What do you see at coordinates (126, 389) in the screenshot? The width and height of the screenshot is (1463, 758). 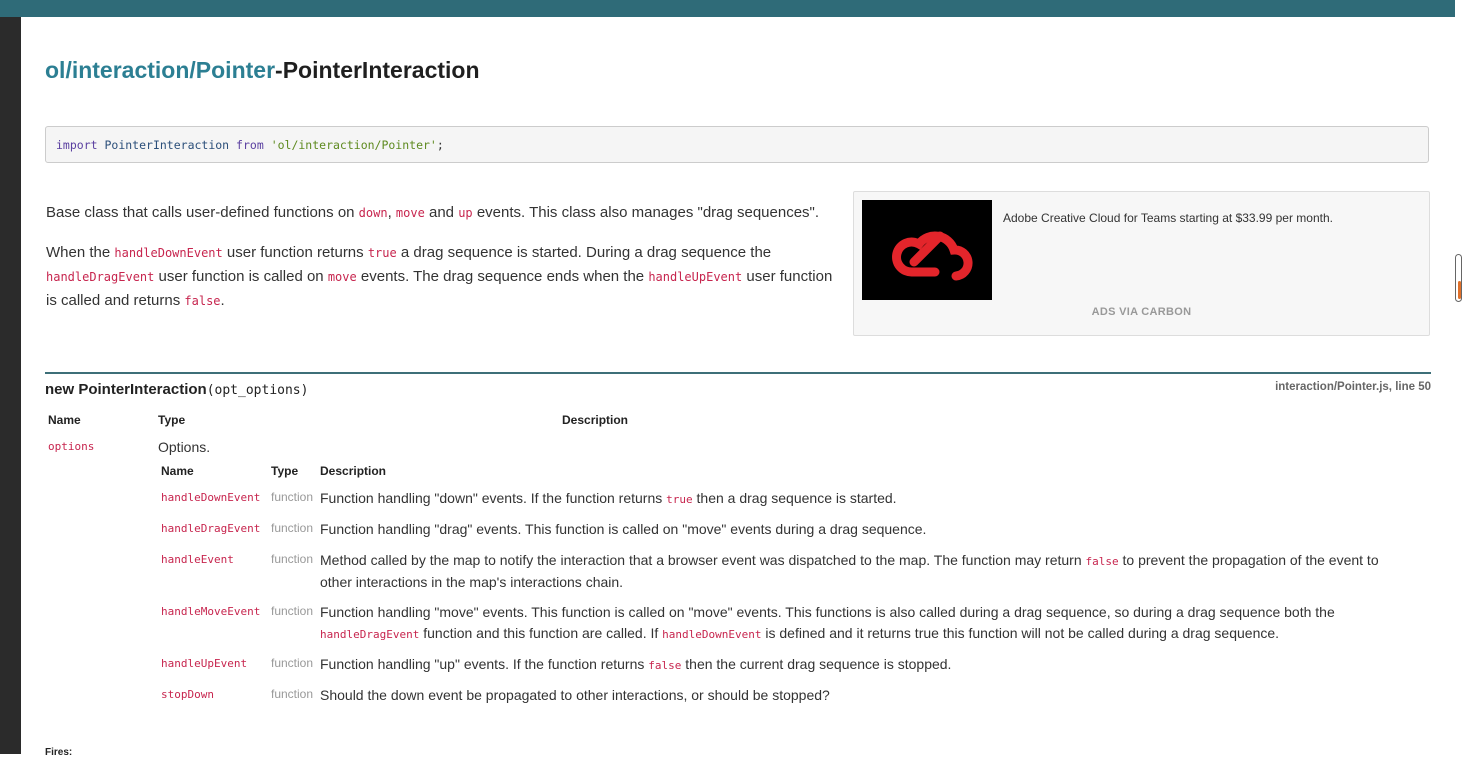 I see `constructor-name: new PointerInteraction` at bounding box center [126, 389].